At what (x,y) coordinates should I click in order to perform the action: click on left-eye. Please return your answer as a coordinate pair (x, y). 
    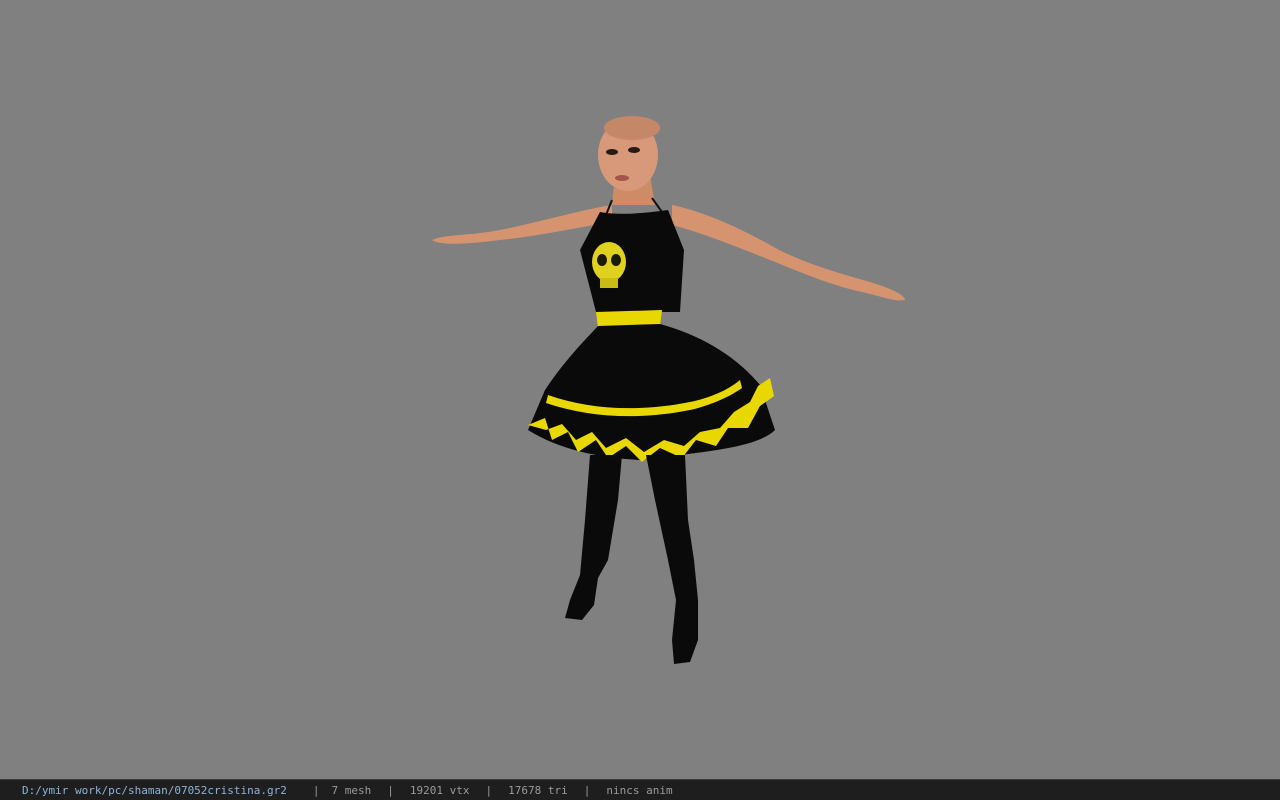
    Looking at the image, I should click on (612, 152).